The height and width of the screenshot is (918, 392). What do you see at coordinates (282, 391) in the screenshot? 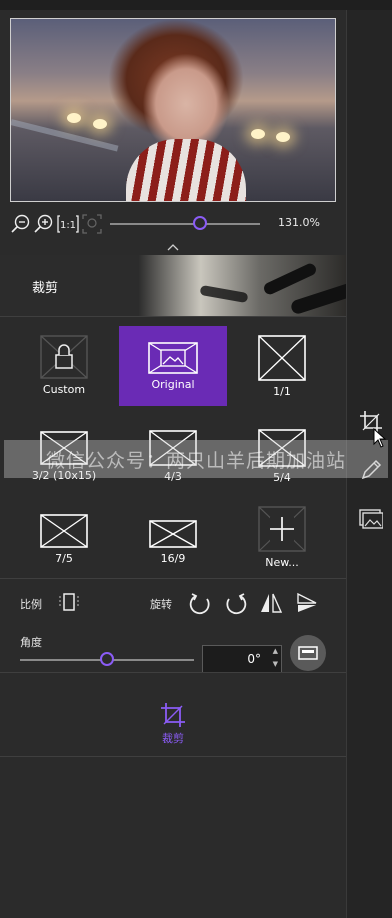
I see `preset-label: 1/1` at bounding box center [282, 391].